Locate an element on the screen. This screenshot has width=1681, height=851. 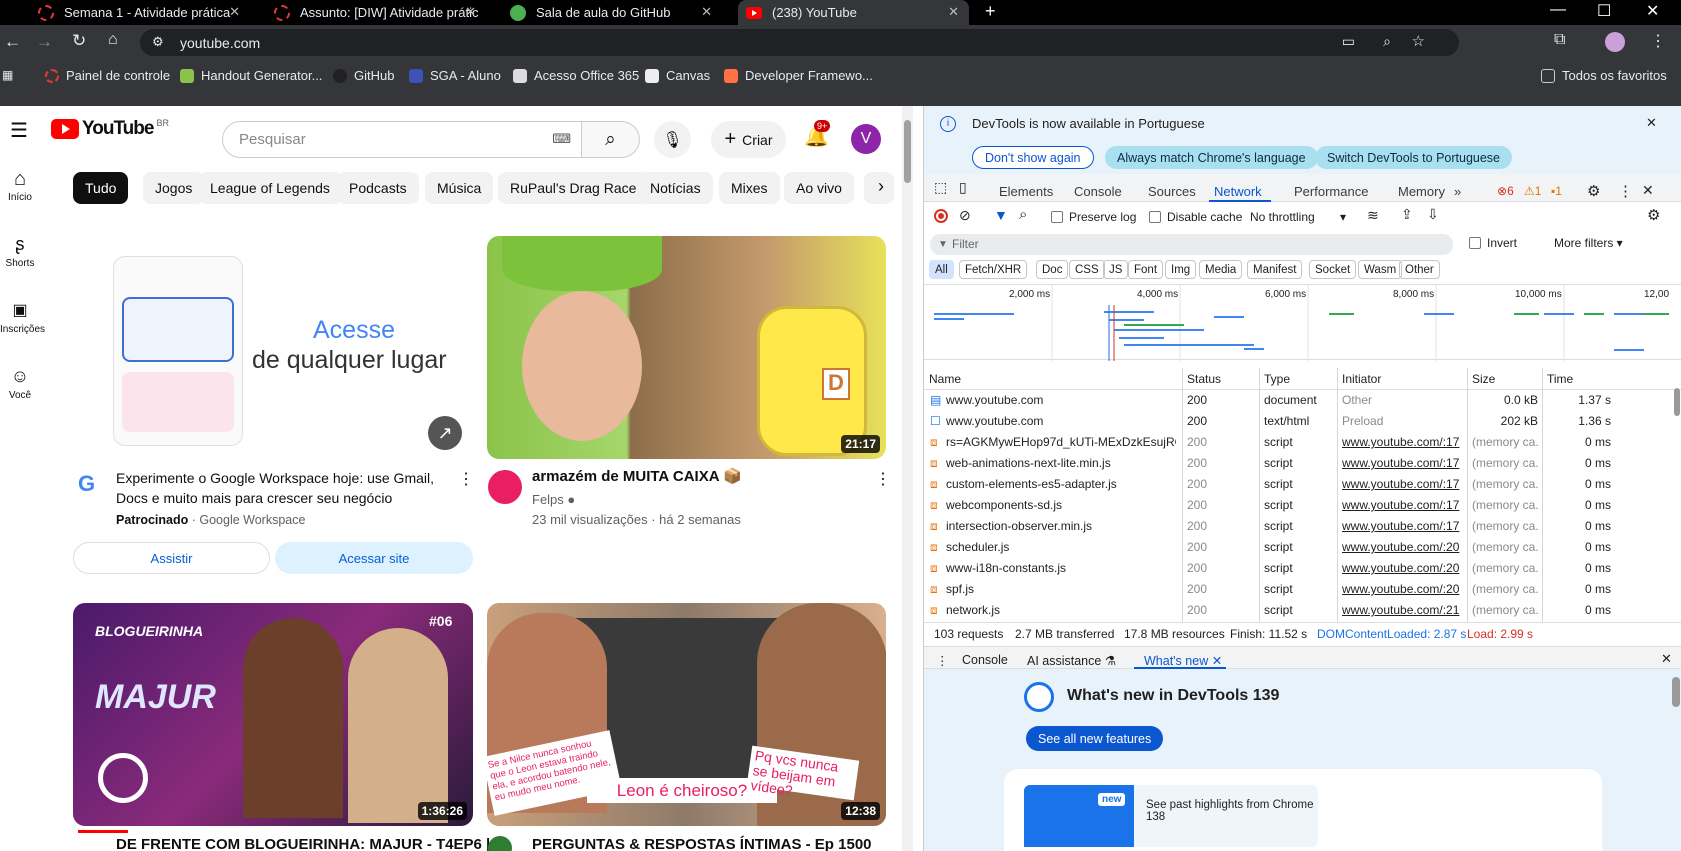
column-size: Size is located at coordinates (1483, 379).